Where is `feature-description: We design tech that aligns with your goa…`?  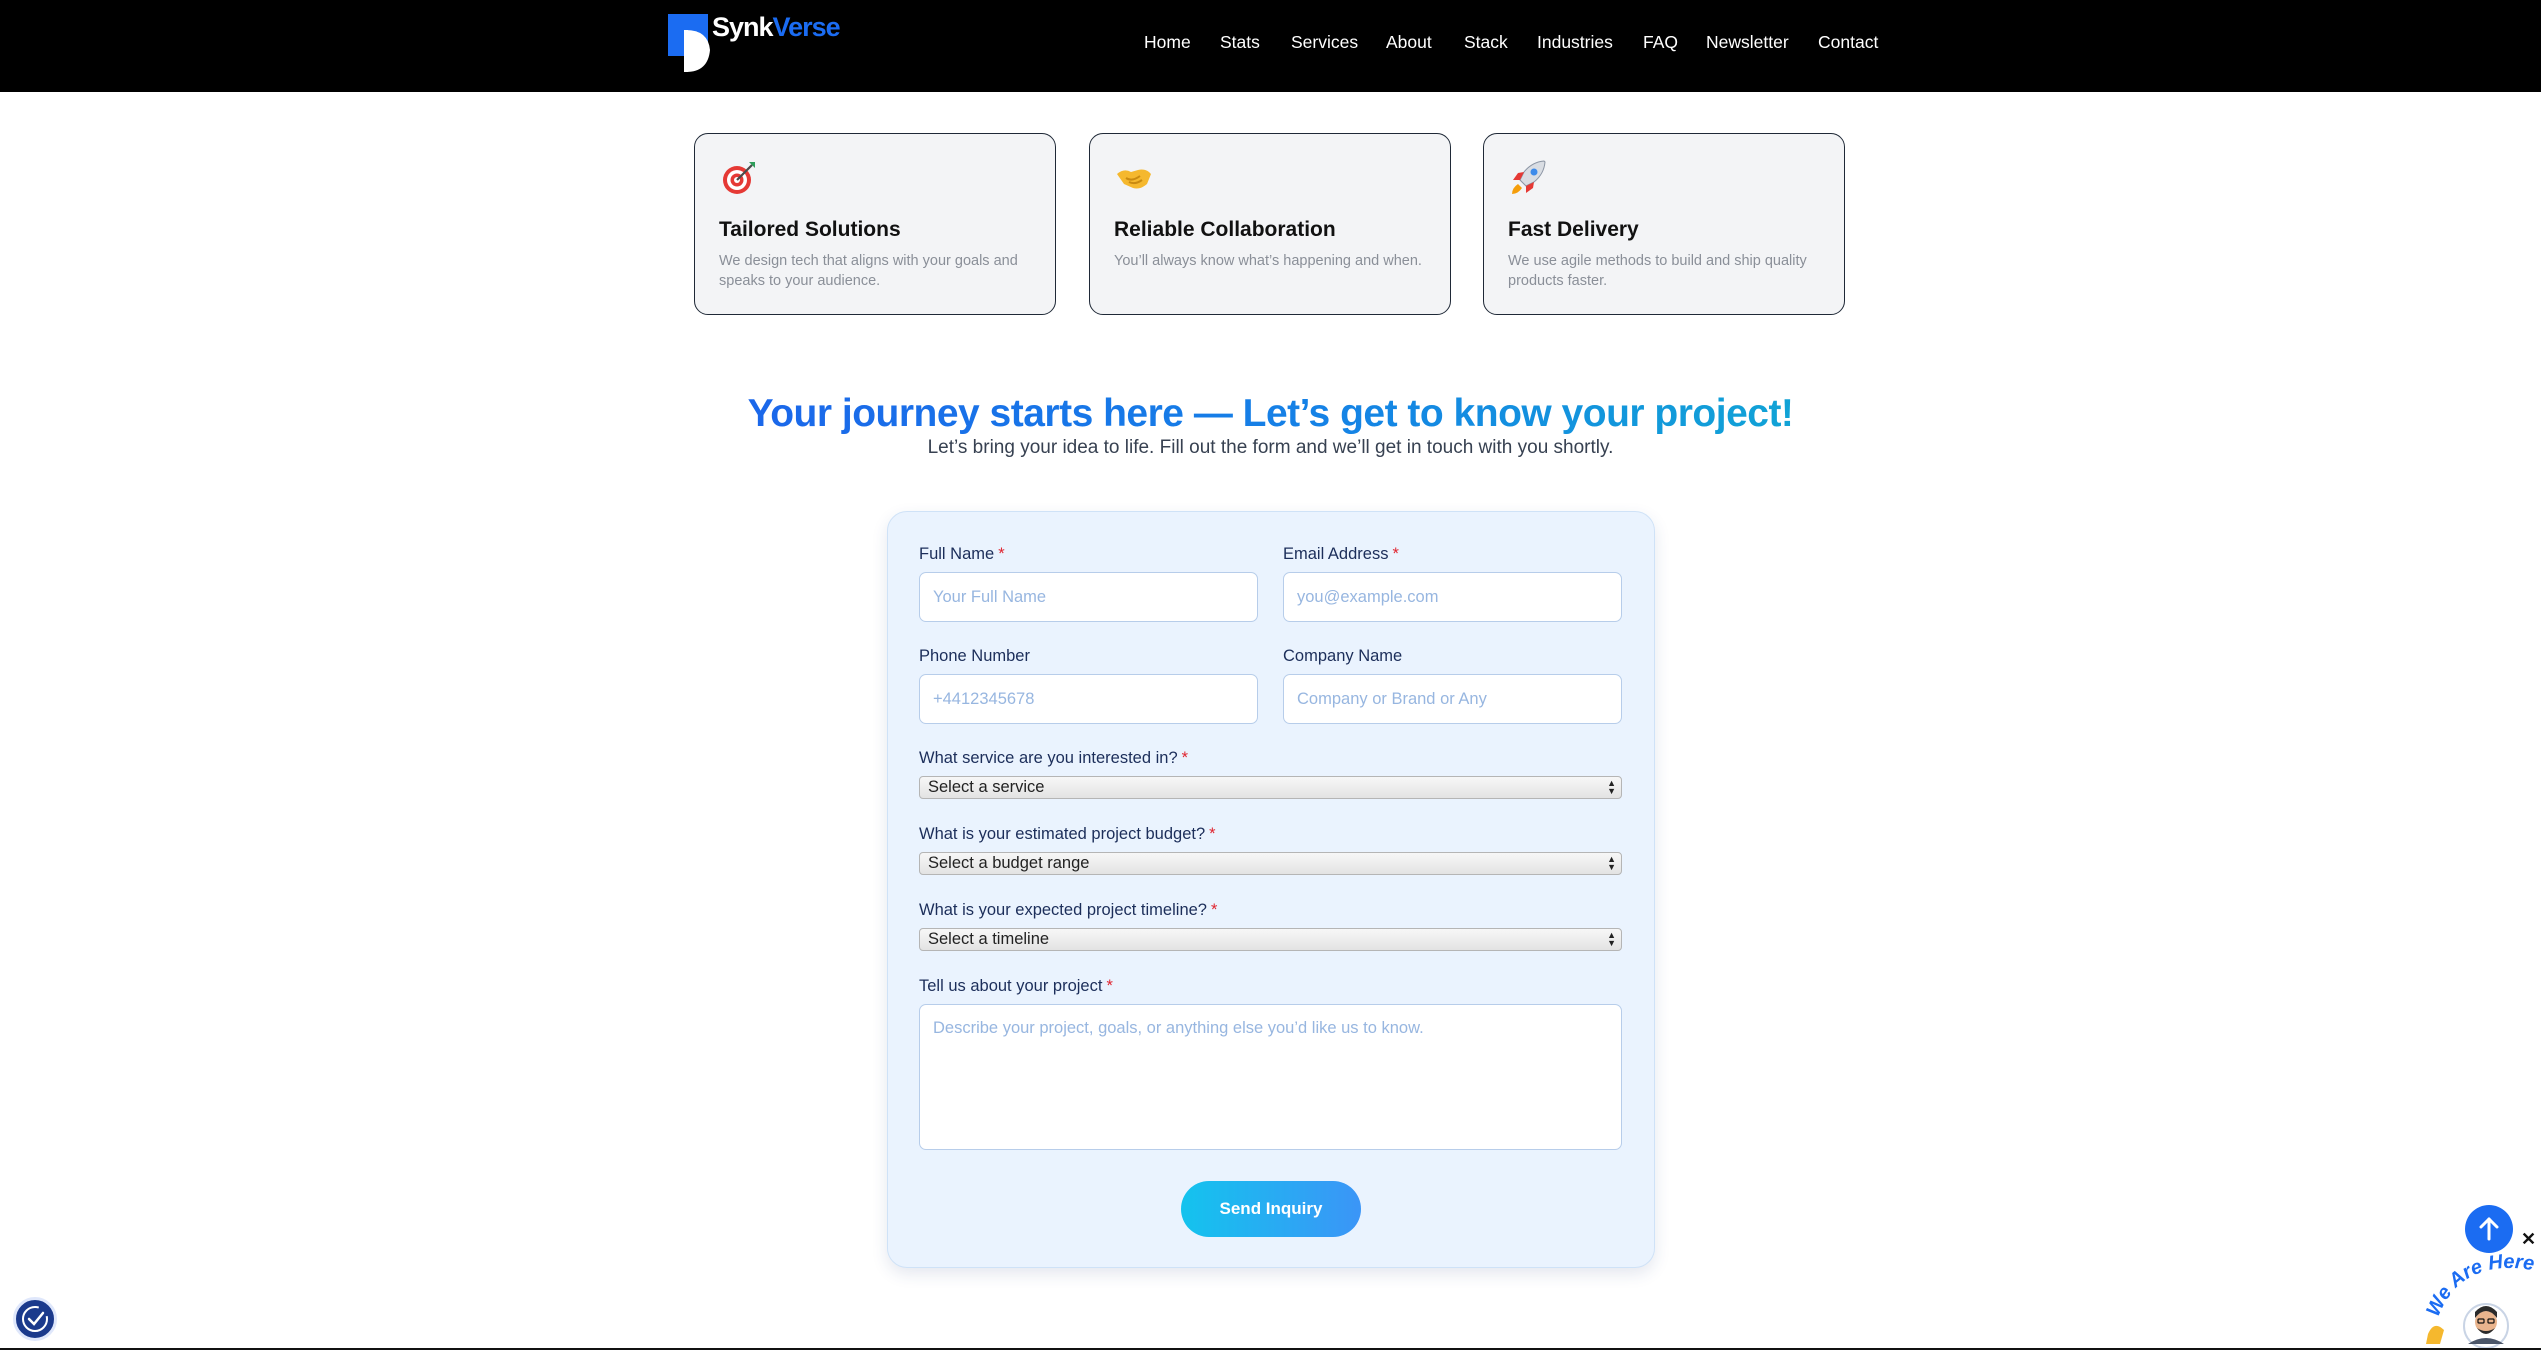
feature-description: We design tech that aligns with your goa… is located at coordinates (868, 271).